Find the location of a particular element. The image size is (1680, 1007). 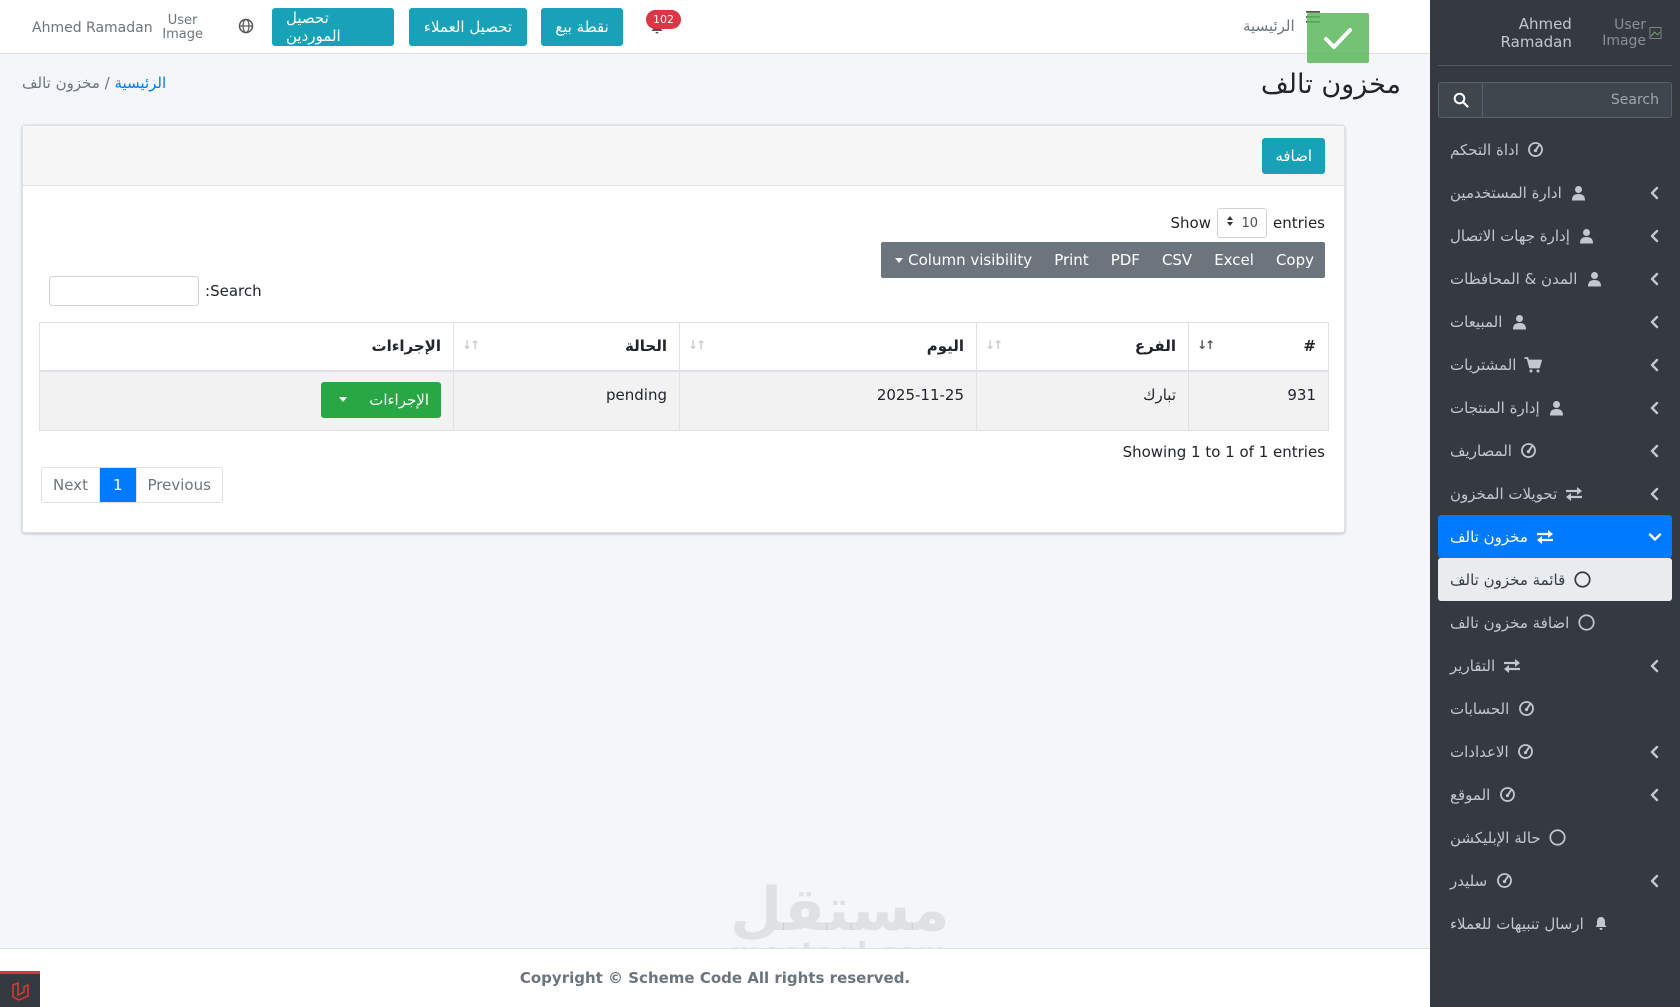

sidebar-item-6: إدارة المنتجات is located at coordinates (1555, 407).